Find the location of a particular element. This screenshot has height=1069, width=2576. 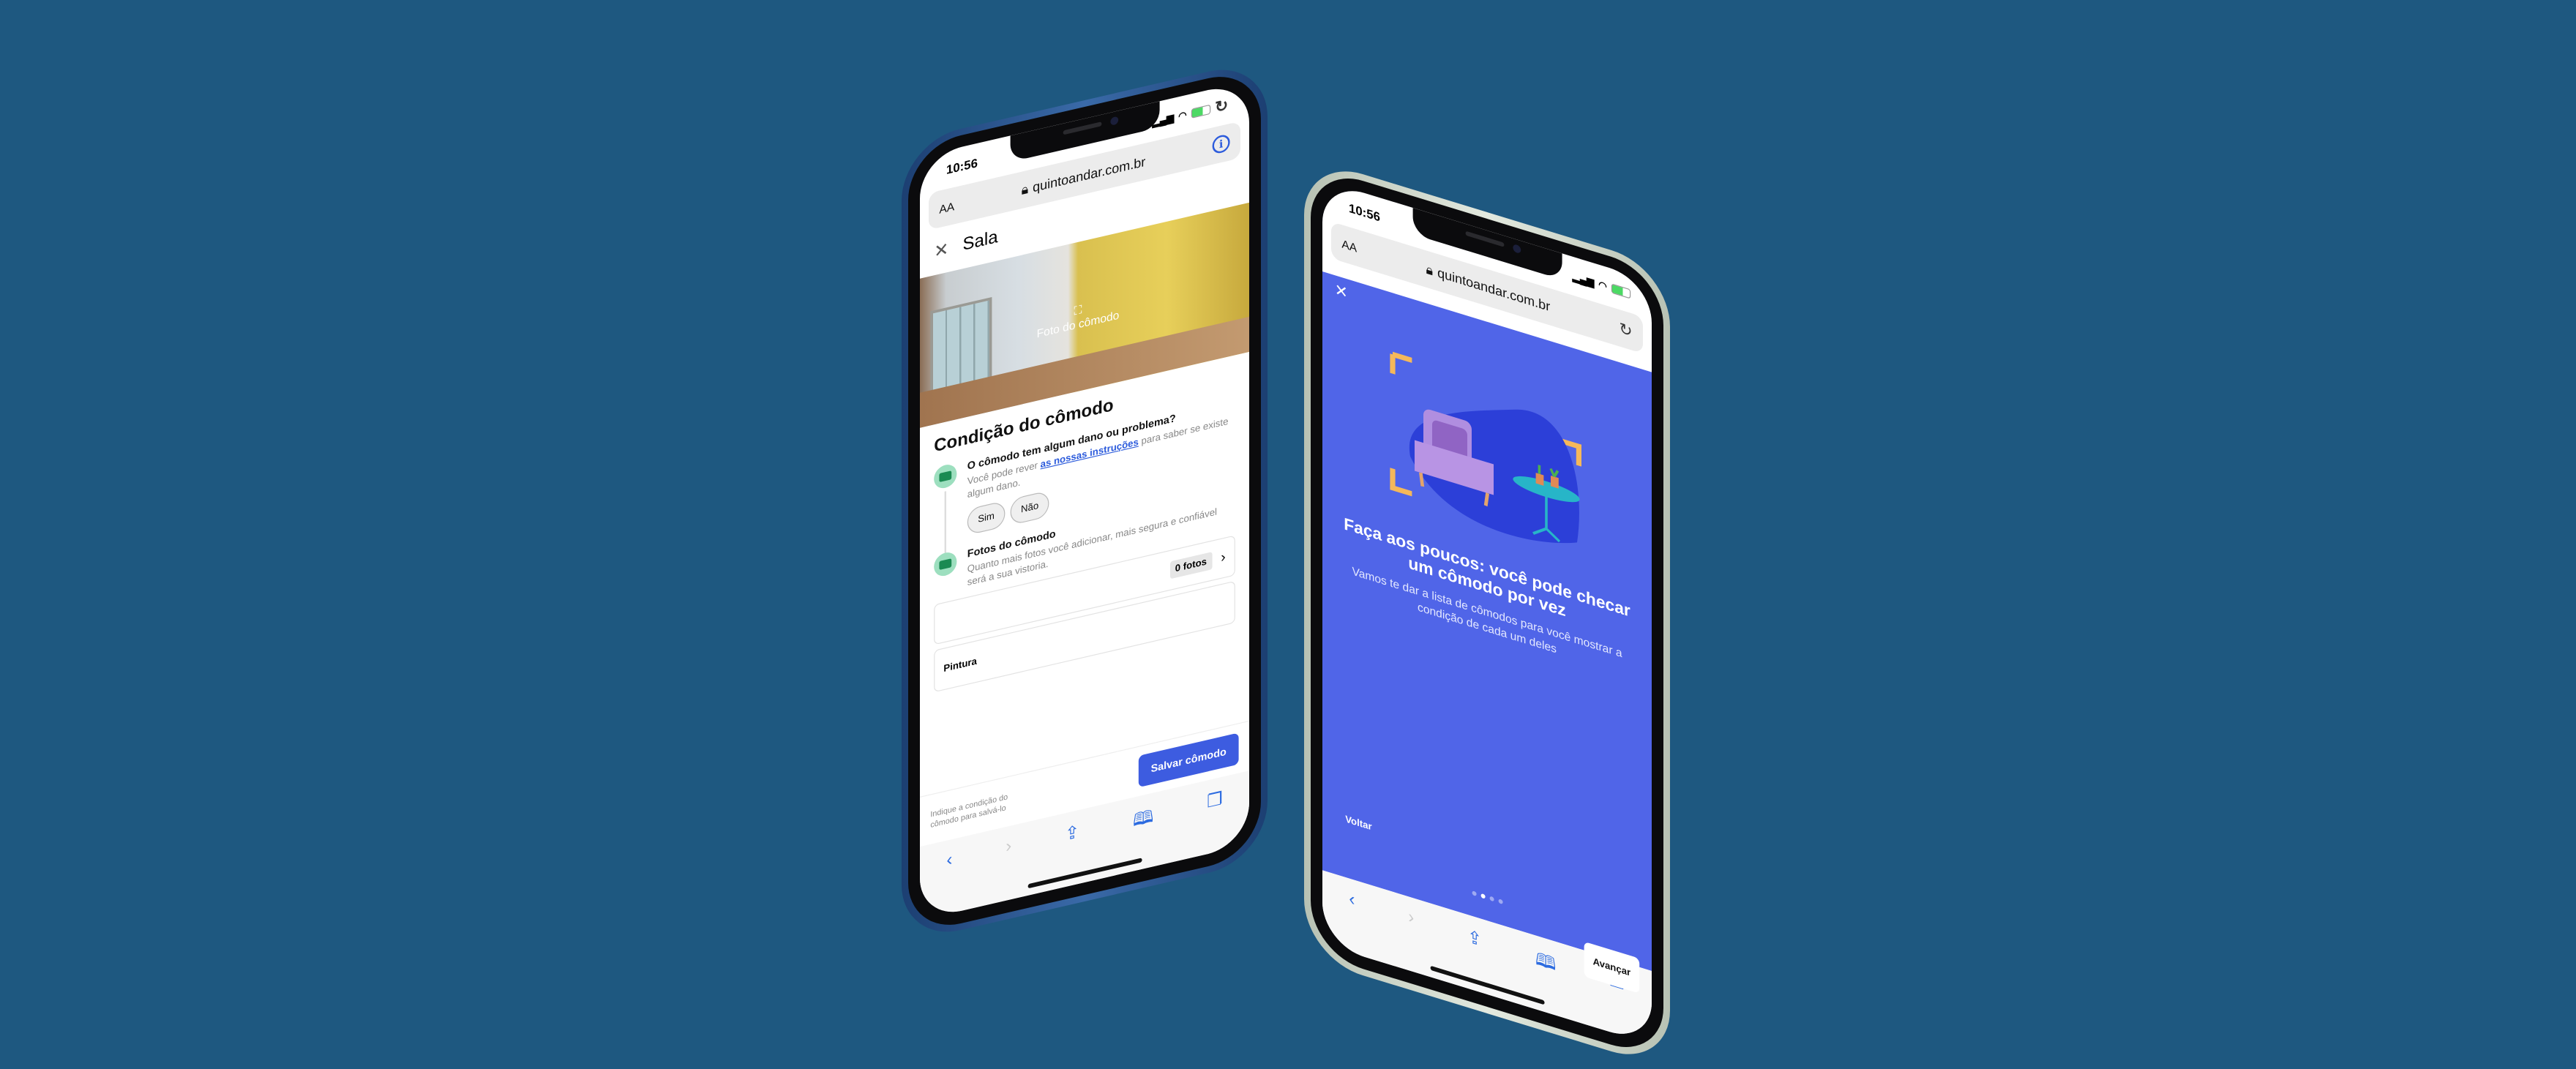

yes-button: Sim is located at coordinates (986, 518).